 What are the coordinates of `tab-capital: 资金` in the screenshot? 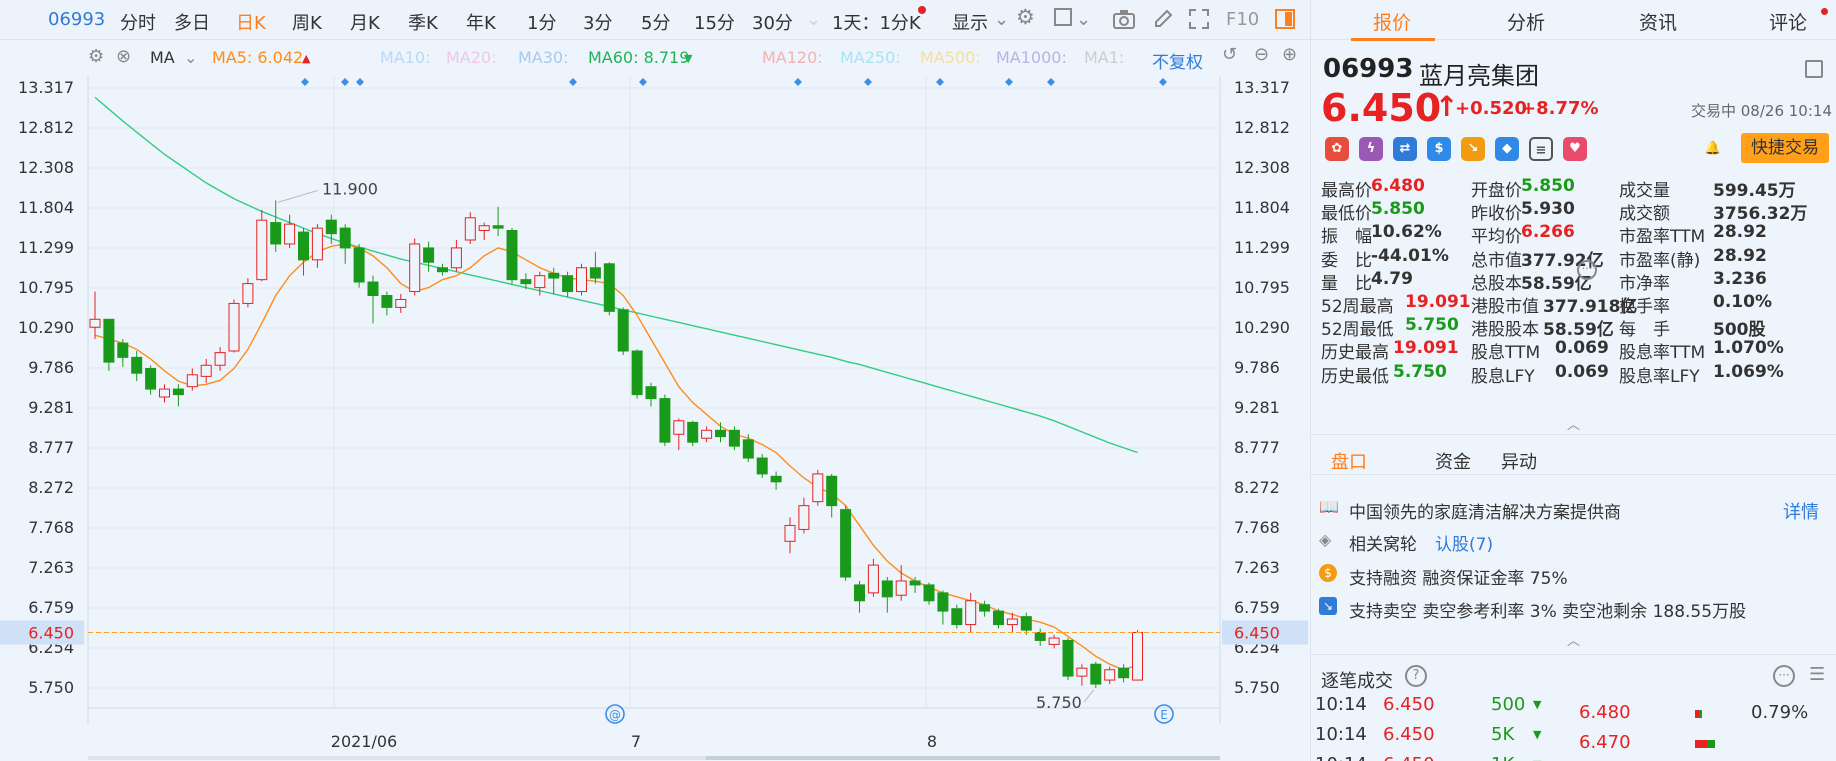 It's located at (1453, 461).